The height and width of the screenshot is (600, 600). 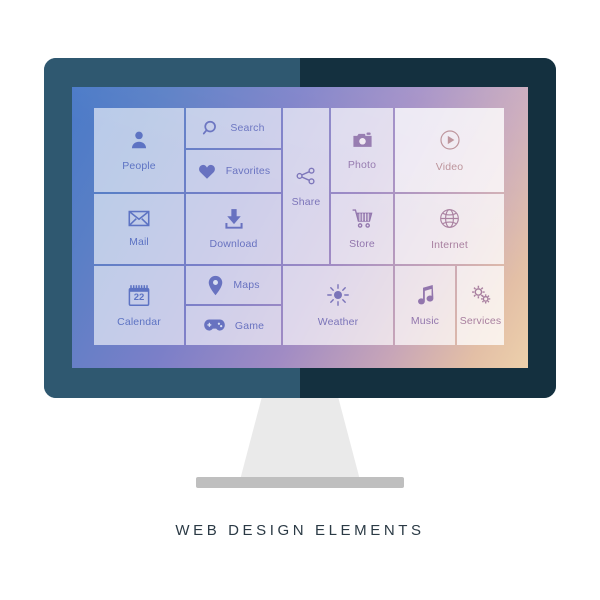 What do you see at coordinates (362, 218) in the screenshot?
I see `shopping-cart-icon` at bounding box center [362, 218].